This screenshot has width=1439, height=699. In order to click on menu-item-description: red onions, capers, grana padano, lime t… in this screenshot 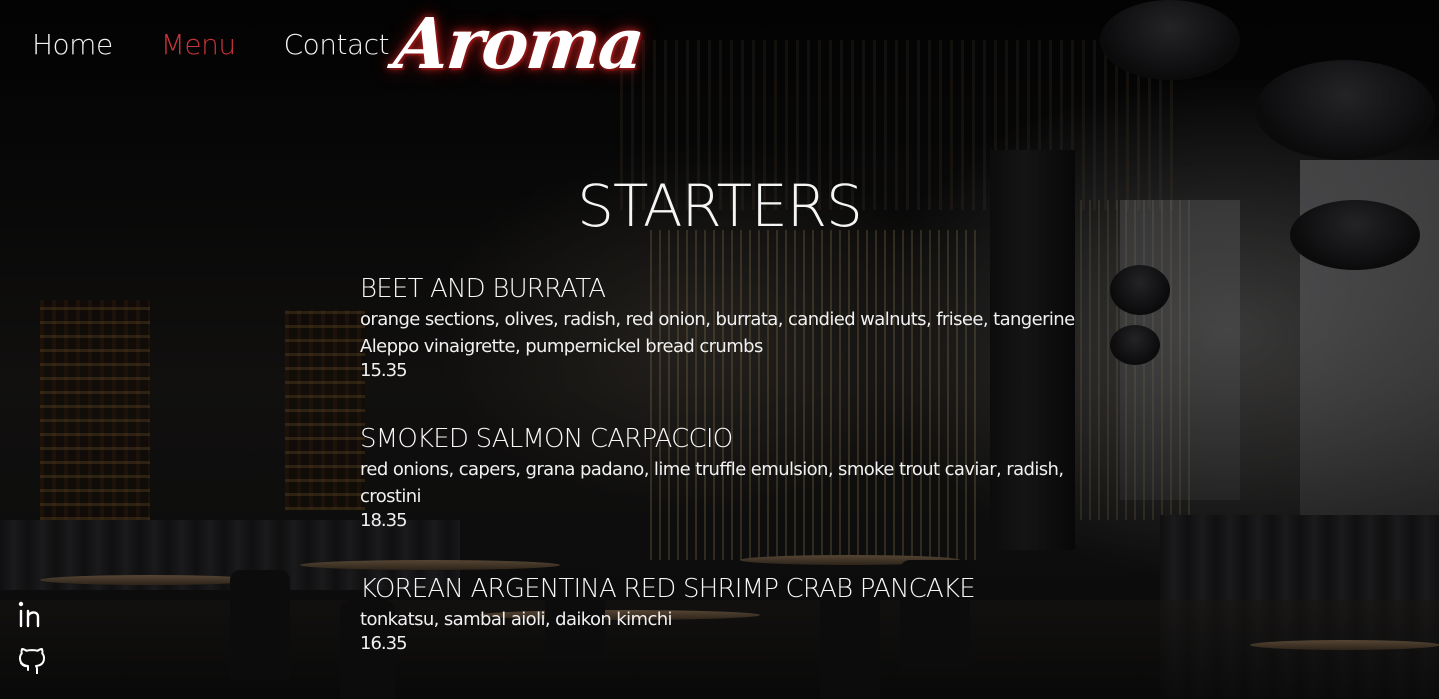, I will do `click(712, 483)`.